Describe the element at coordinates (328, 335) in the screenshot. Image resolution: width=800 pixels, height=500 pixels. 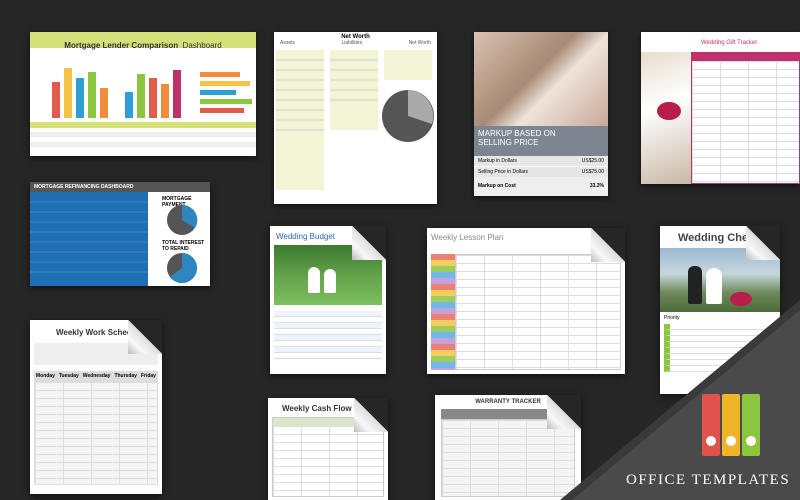
I see `wedding-budget-rows` at that location.